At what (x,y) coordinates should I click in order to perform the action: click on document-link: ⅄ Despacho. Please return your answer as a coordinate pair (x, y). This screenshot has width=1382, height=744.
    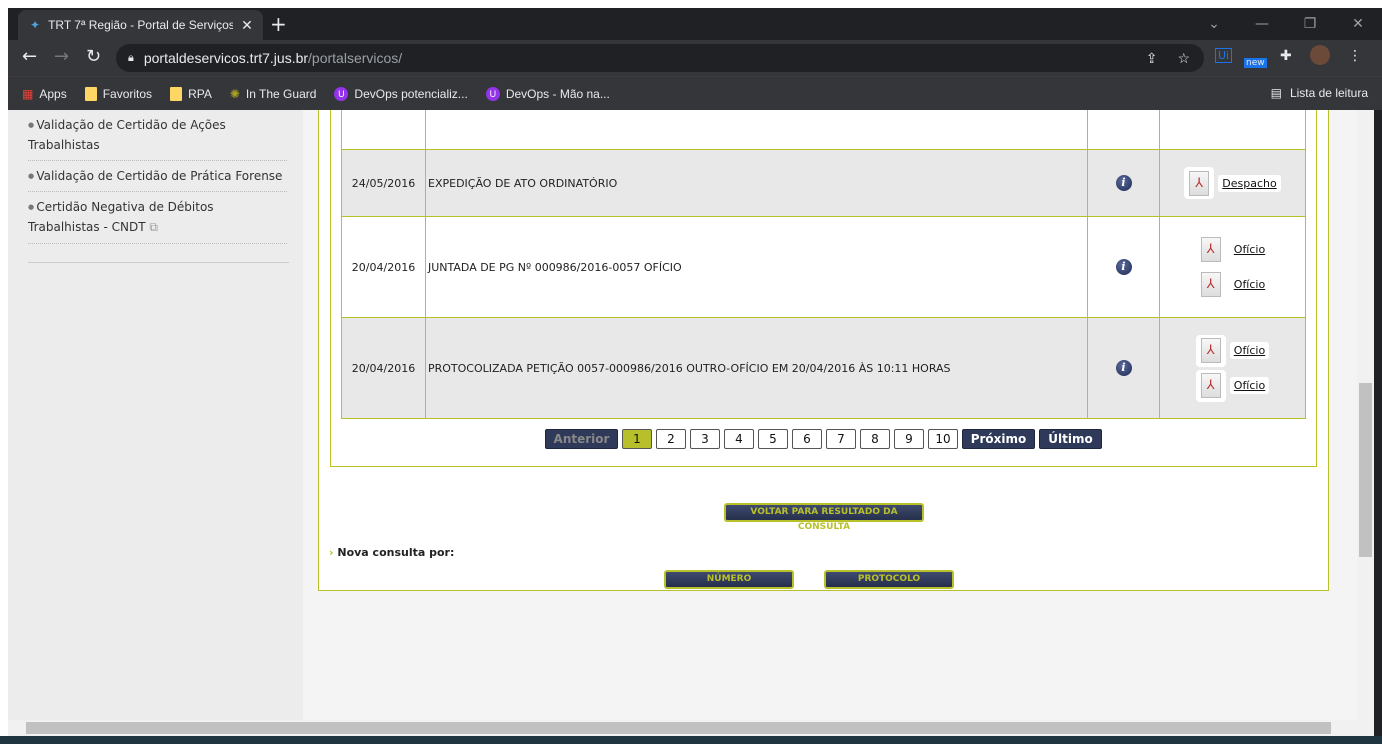
    Looking at the image, I should click on (1232, 183).